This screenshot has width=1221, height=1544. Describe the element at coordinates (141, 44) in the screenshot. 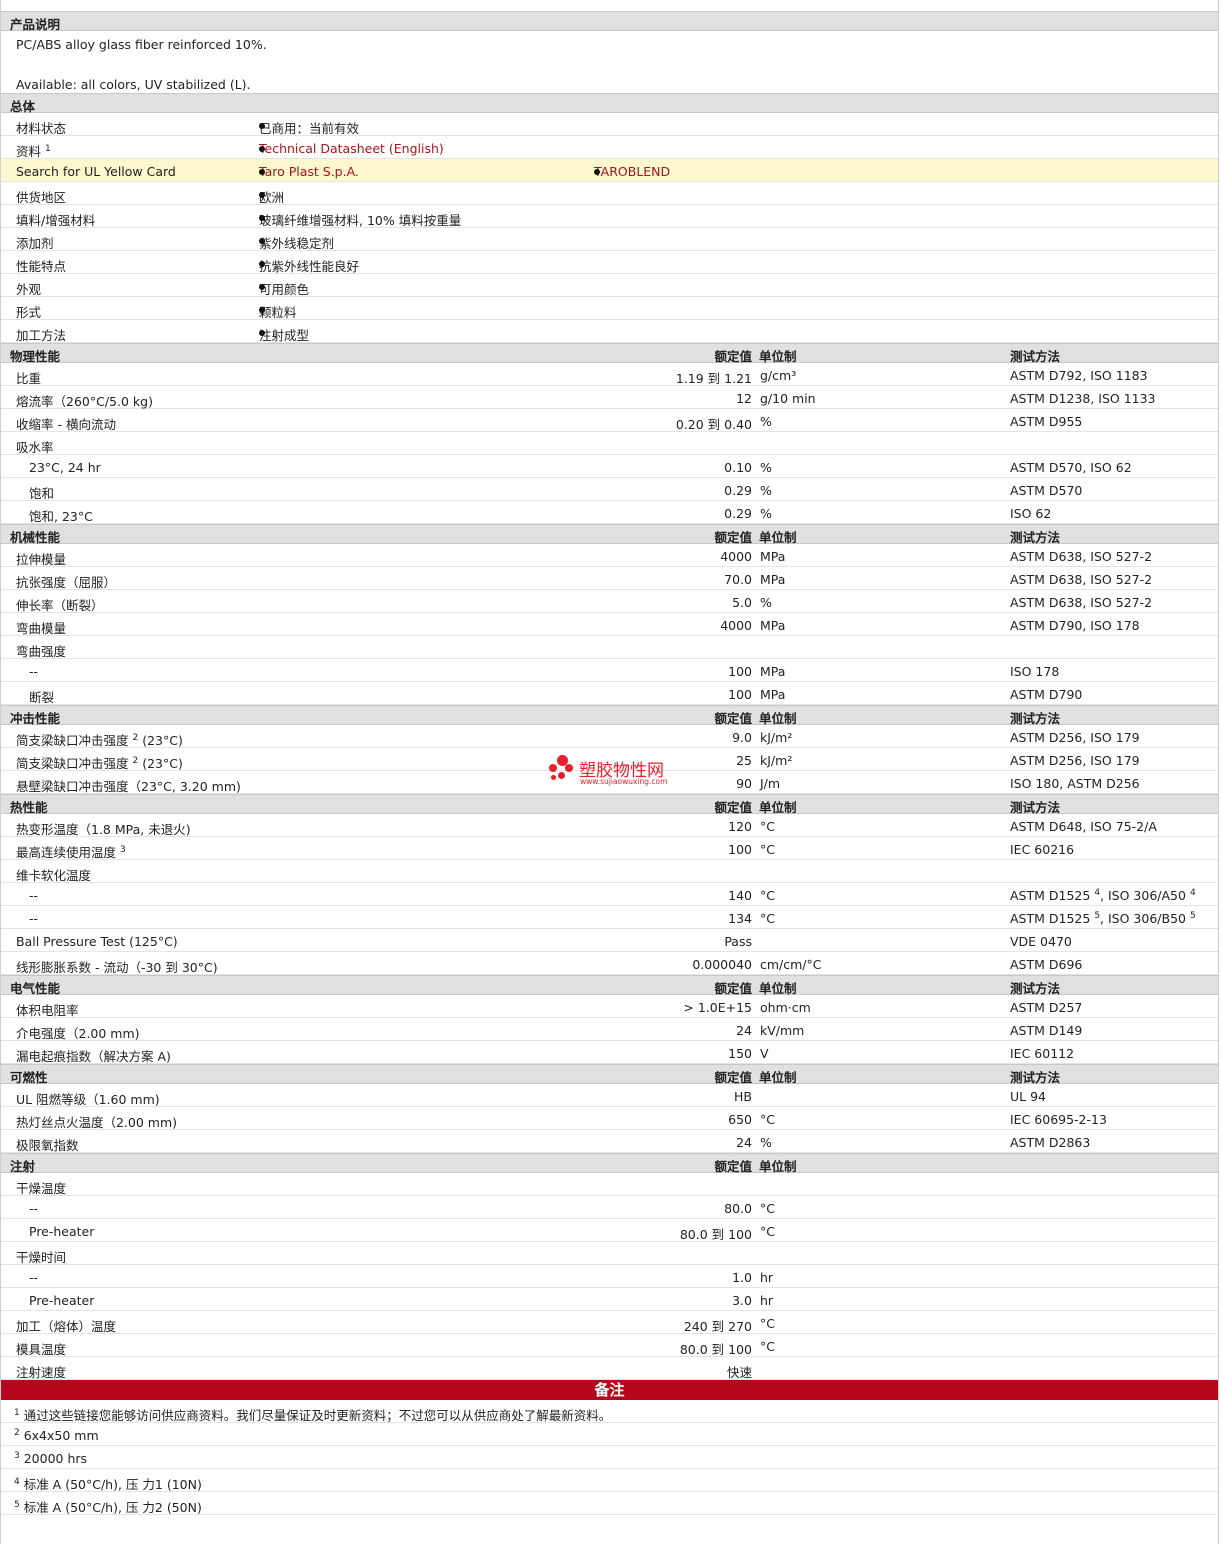

I see `description-line: PC/ABS alloy glass fiber reinforced 10%.` at that location.